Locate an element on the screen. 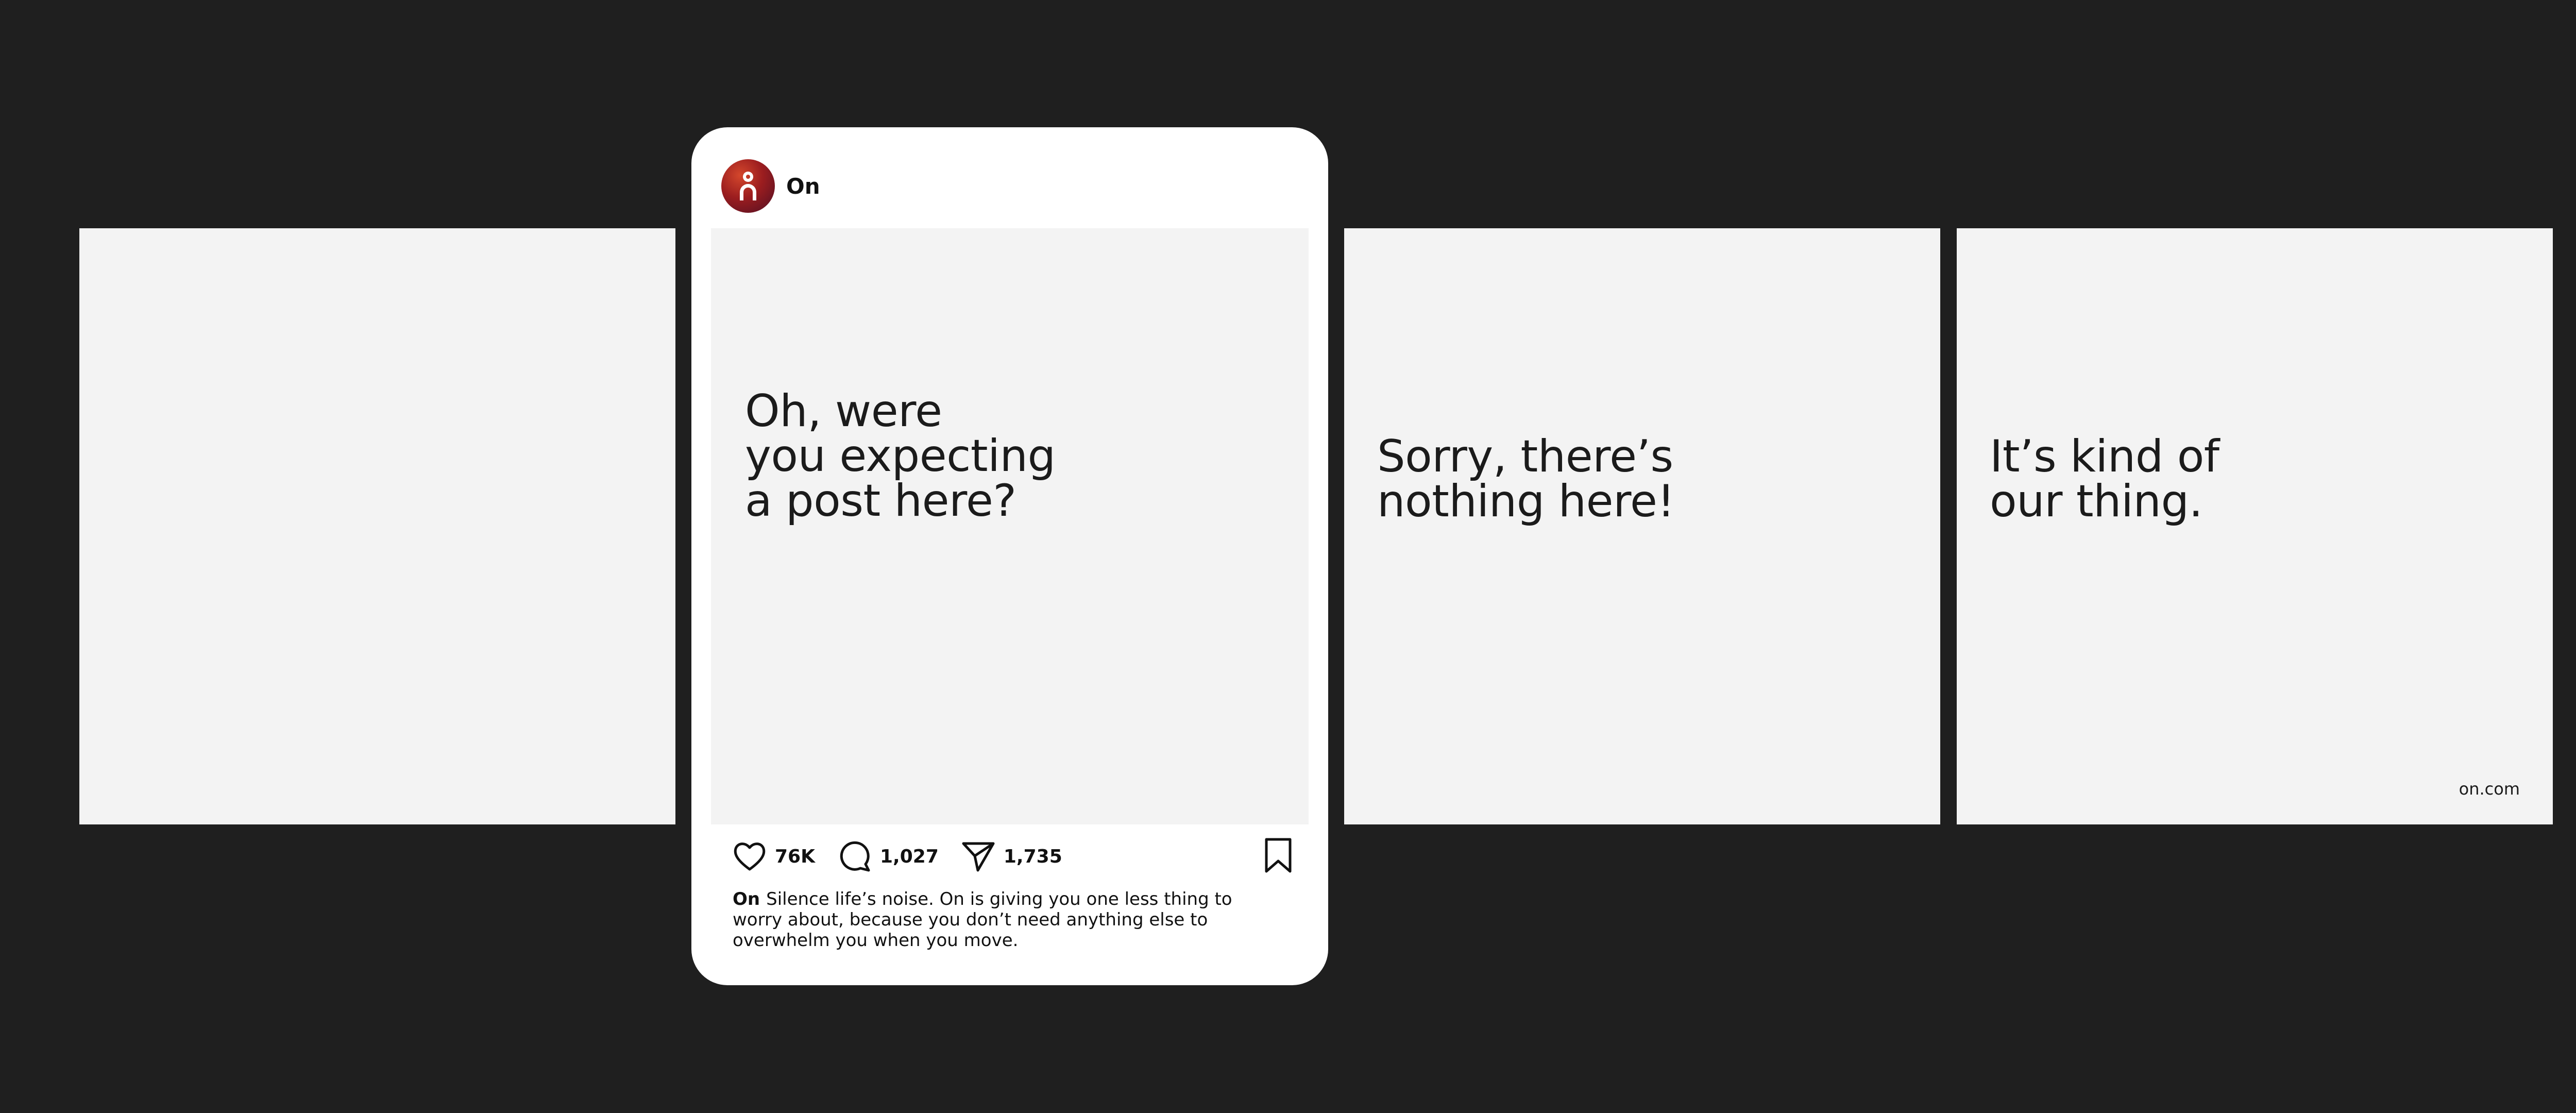 The height and width of the screenshot is (1113, 2576). carousel-panel-blank is located at coordinates (377, 526).